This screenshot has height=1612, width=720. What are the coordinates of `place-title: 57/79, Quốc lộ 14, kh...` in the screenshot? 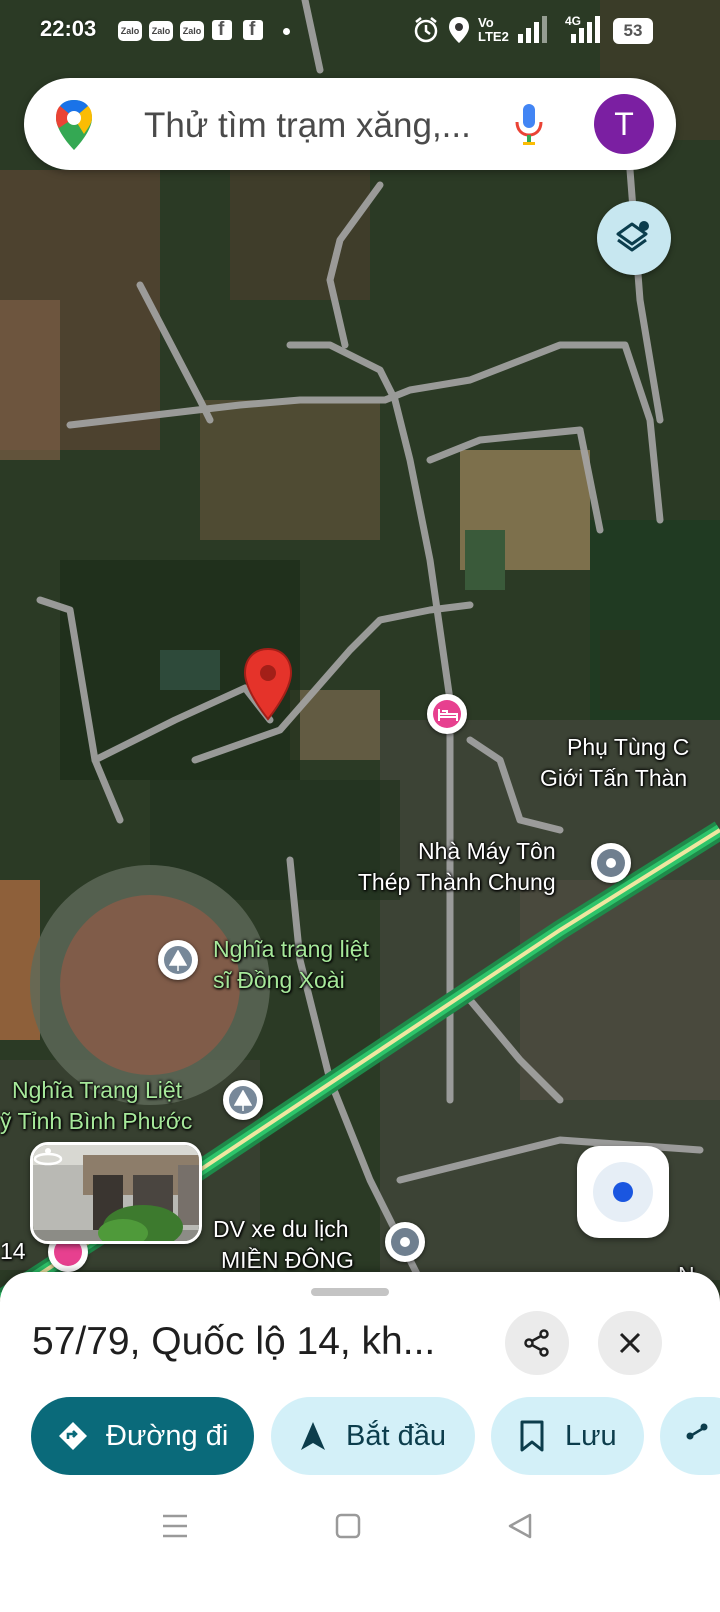 It's located at (234, 1341).